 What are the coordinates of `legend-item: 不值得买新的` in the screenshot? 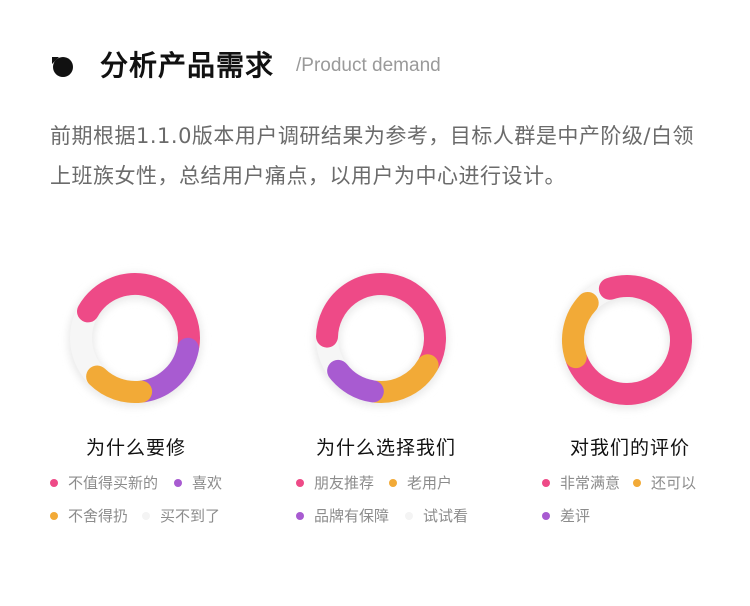 It's located at (104, 482).